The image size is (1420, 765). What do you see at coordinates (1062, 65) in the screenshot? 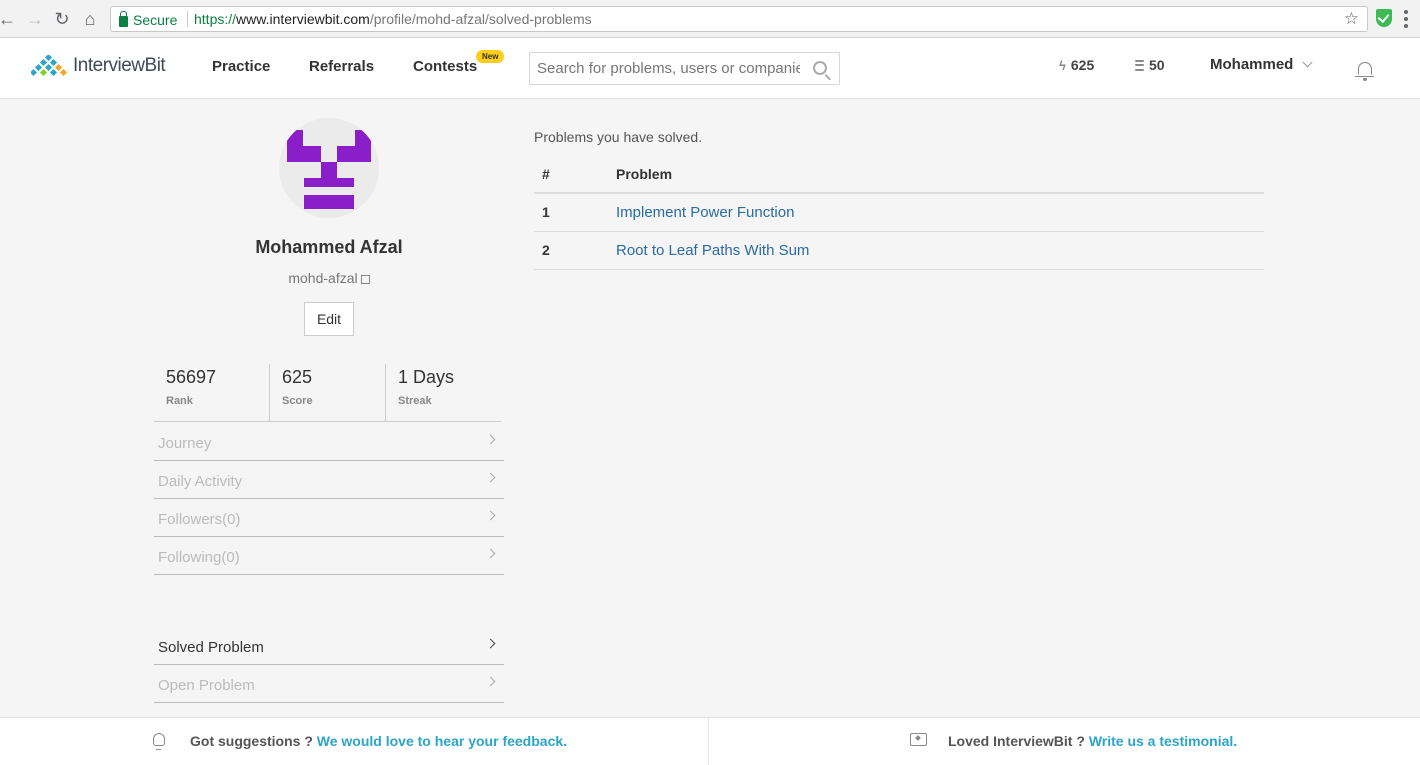
I see `bolt-icon: ϟ` at bounding box center [1062, 65].